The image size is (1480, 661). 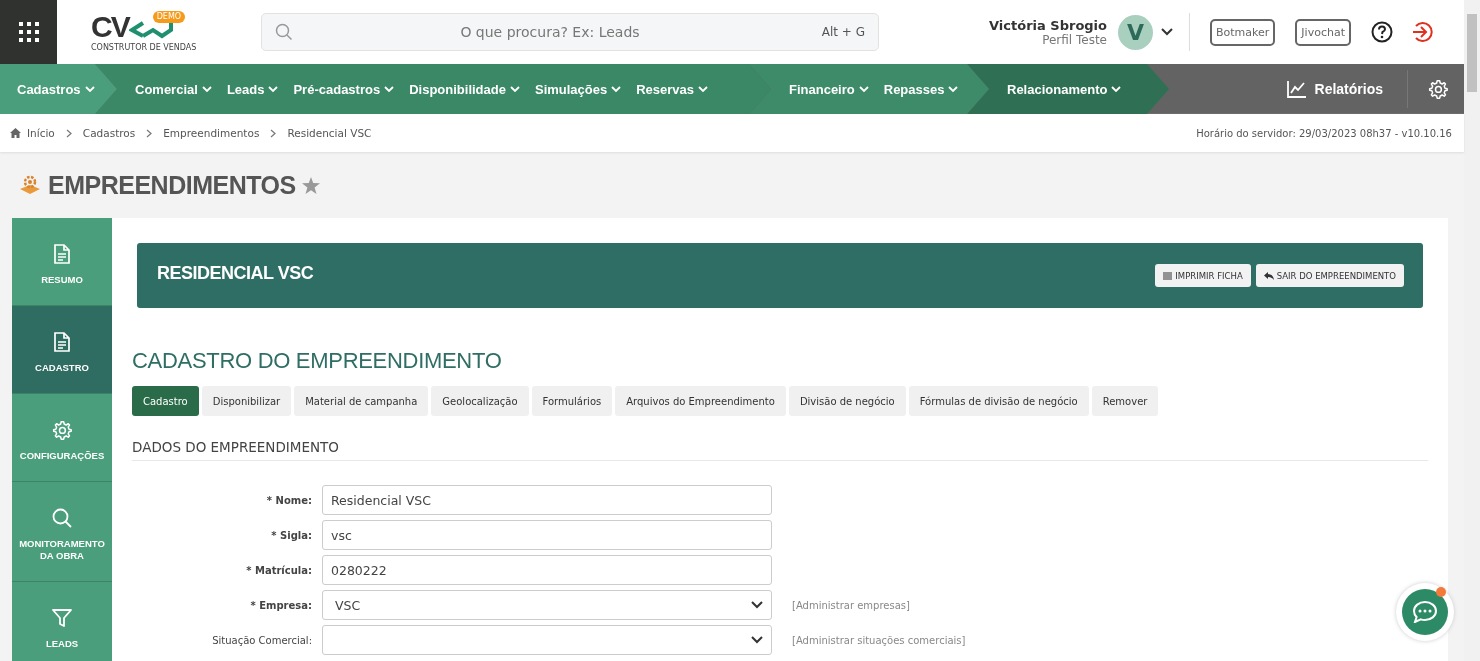 What do you see at coordinates (165, 401) in the screenshot?
I see `tab: Cadastro` at bounding box center [165, 401].